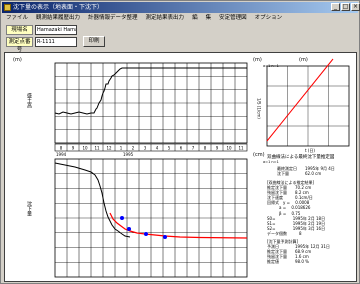  What do you see at coordinates (19, 45) in the screenshot?
I see `point-label: 測定点番号` at bounding box center [19, 45].